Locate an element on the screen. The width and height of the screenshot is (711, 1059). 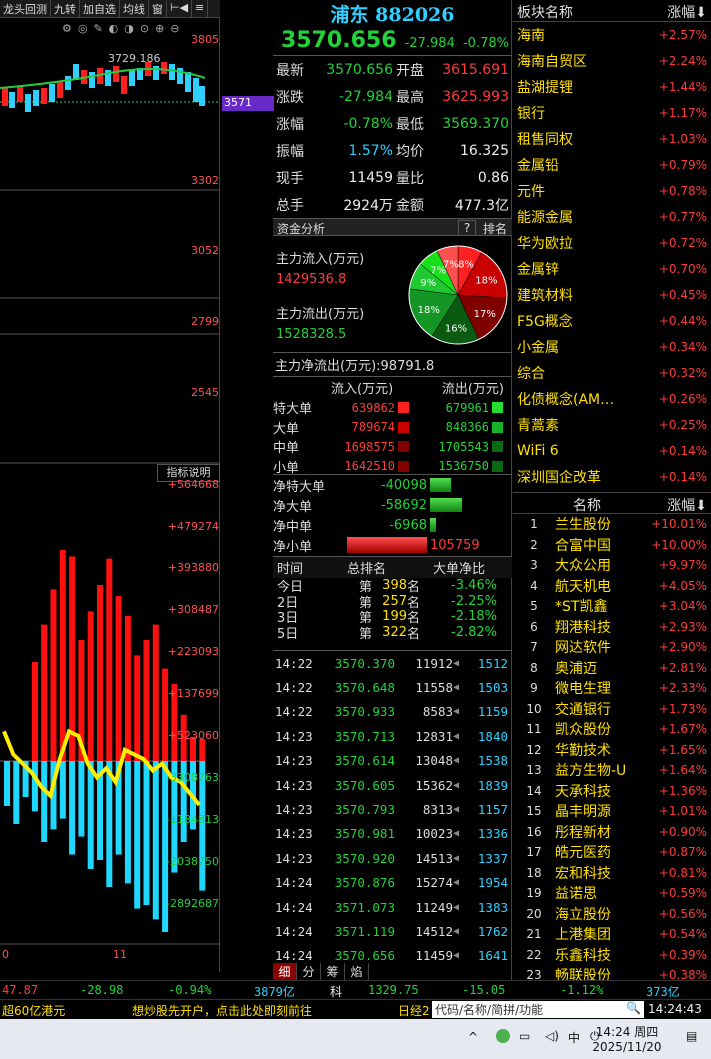
sector-row: 能源金属 +0.77% is located at coordinates (612, 217).